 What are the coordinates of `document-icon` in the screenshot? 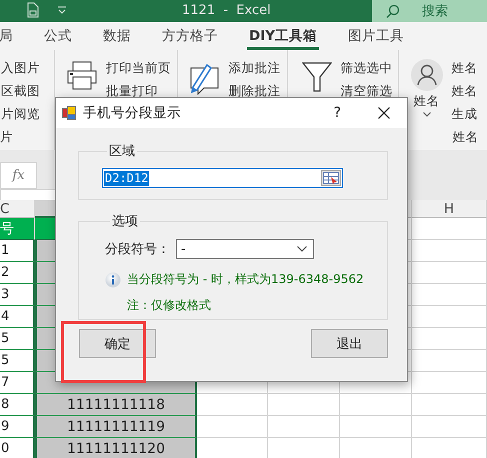 It's located at (33, 10).